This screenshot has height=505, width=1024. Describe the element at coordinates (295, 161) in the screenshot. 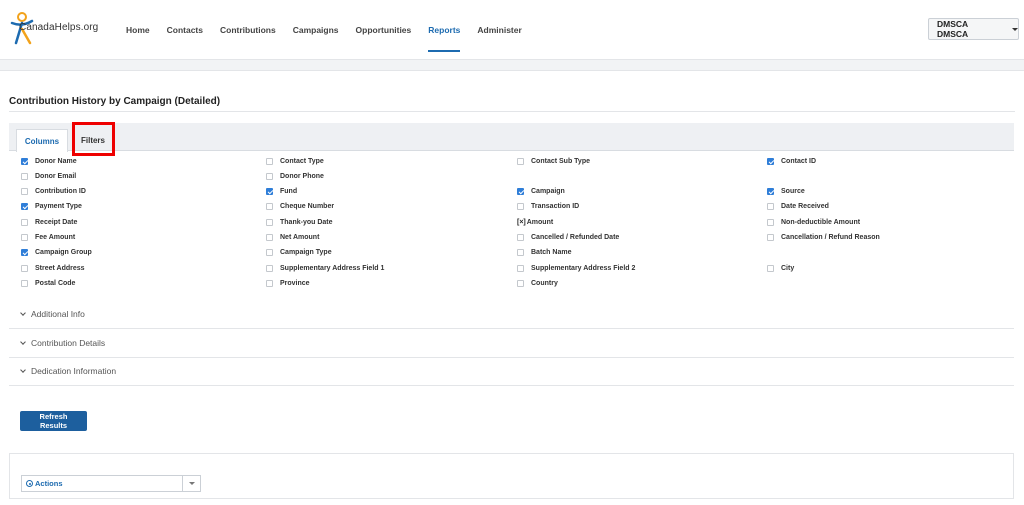

I see `checkbox-contact-type: Contact Type` at that location.